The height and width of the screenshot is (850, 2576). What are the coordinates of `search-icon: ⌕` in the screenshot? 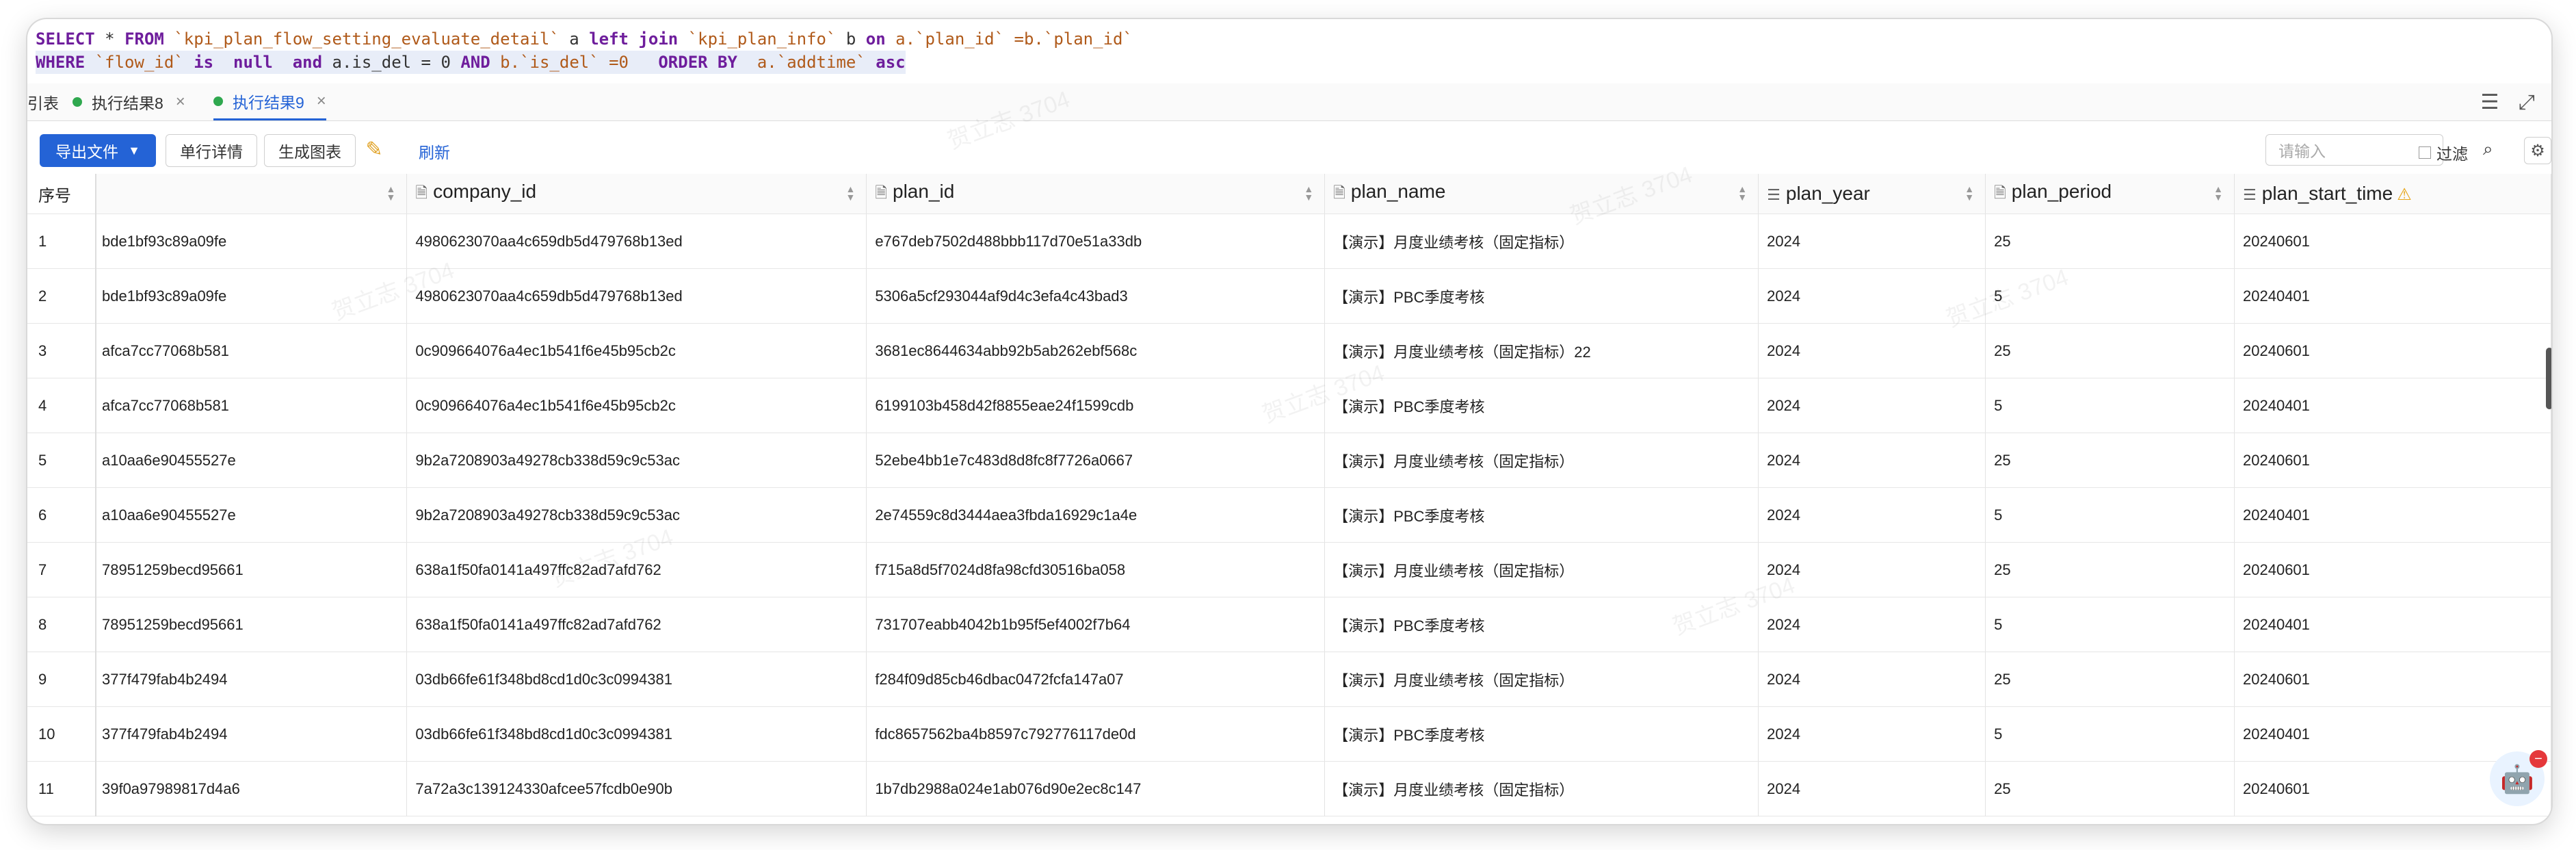 It's located at (2488, 149).